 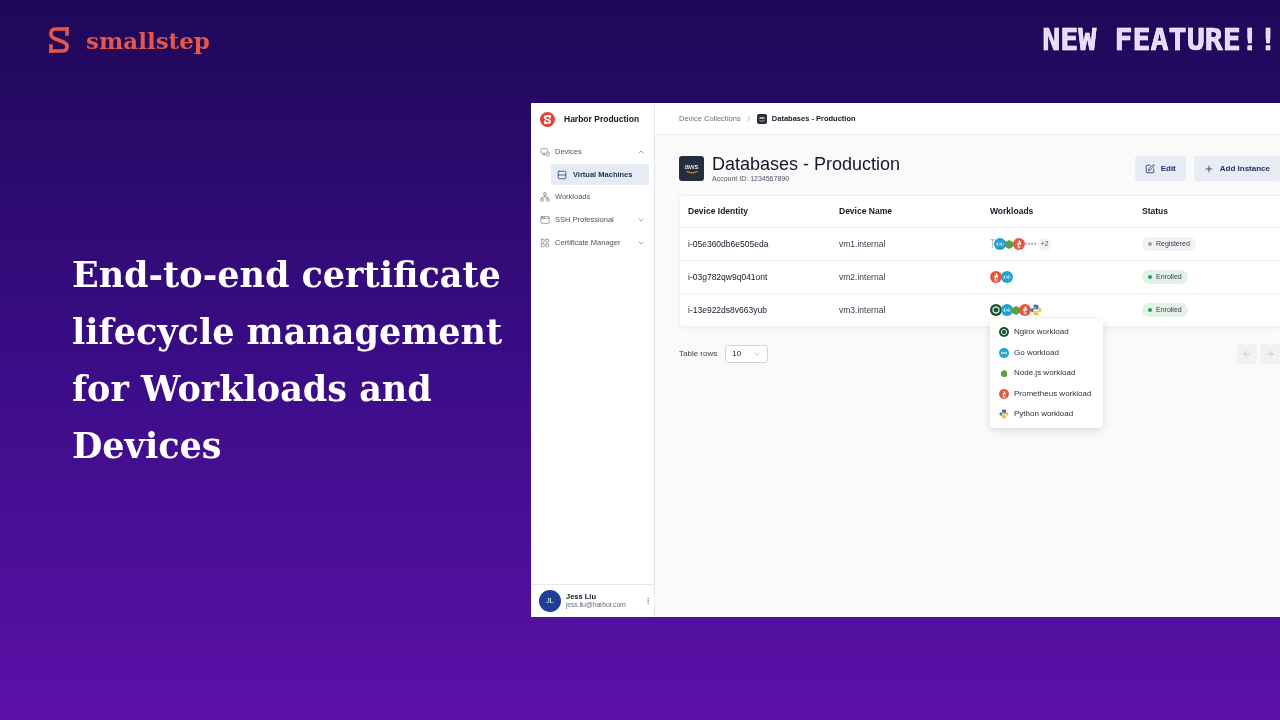 What do you see at coordinates (761, 118) in the screenshot?
I see `logo-tile-icon` at bounding box center [761, 118].